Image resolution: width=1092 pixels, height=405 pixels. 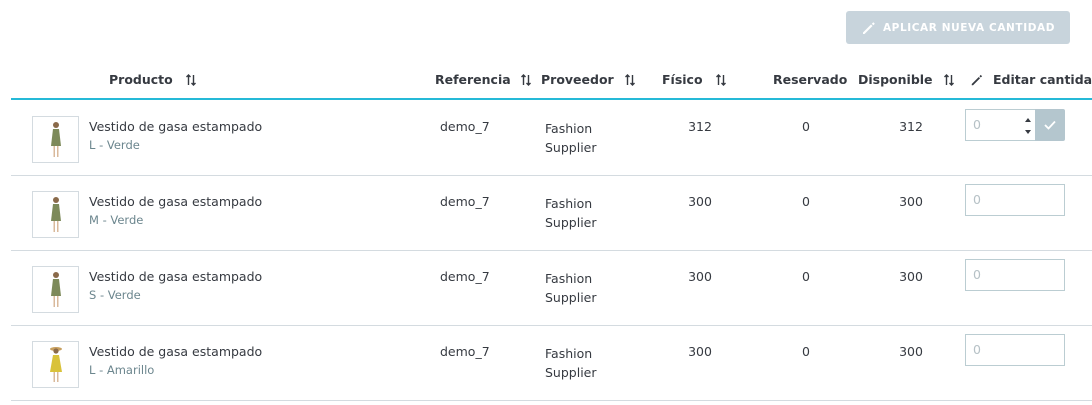 What do you see at coordinates (895, 79) in the screenshot?
I see `column-header-available: Disponible` at bounding box center [895, 79].